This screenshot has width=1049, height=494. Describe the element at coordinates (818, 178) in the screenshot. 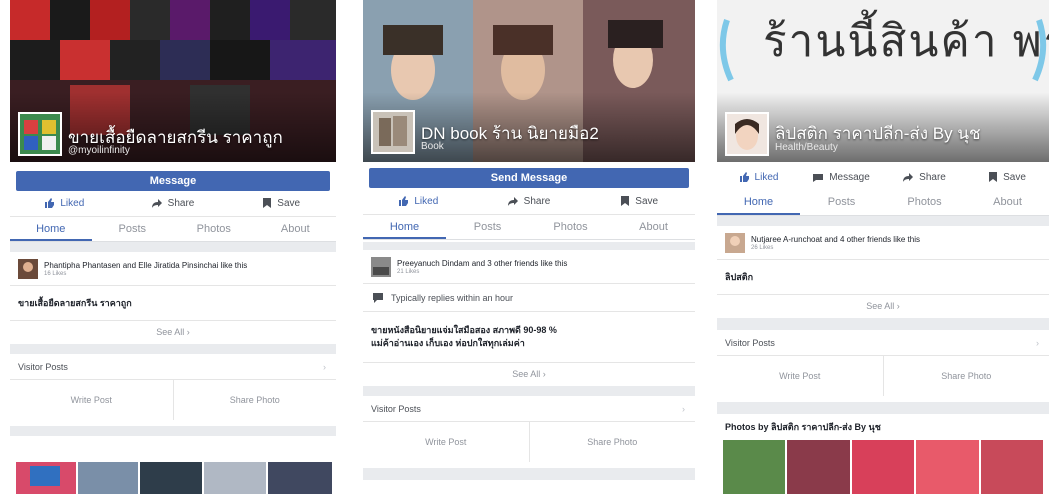

I see `messenger-icon` at that location.